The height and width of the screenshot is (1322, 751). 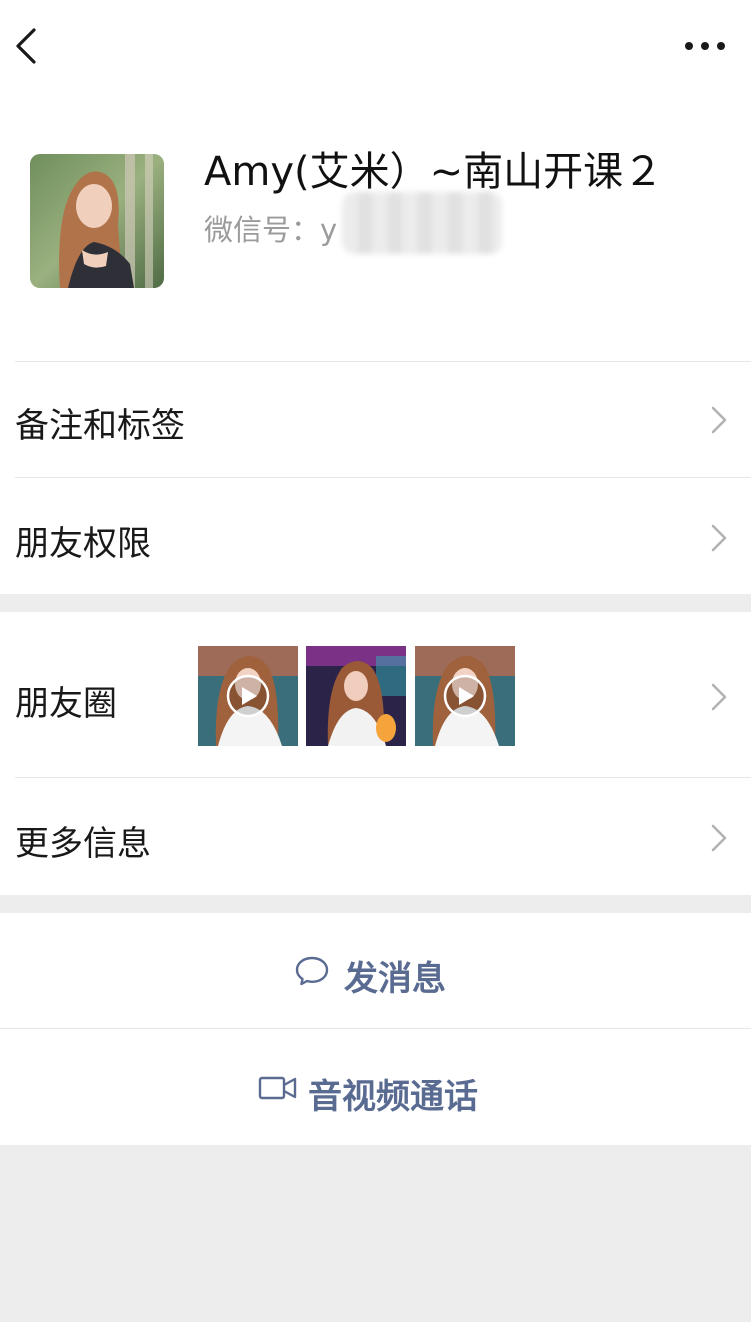 I want to click on friend-permissions-cell: 朋友权限, so click(x=375, y=536).